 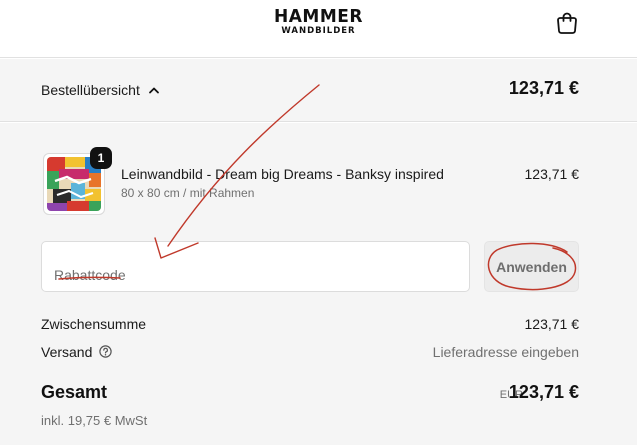 What do you see at coordinates (567, 23) in the screenshot?
I see `shopping-bag-icon` at bounding box center [567, 23].